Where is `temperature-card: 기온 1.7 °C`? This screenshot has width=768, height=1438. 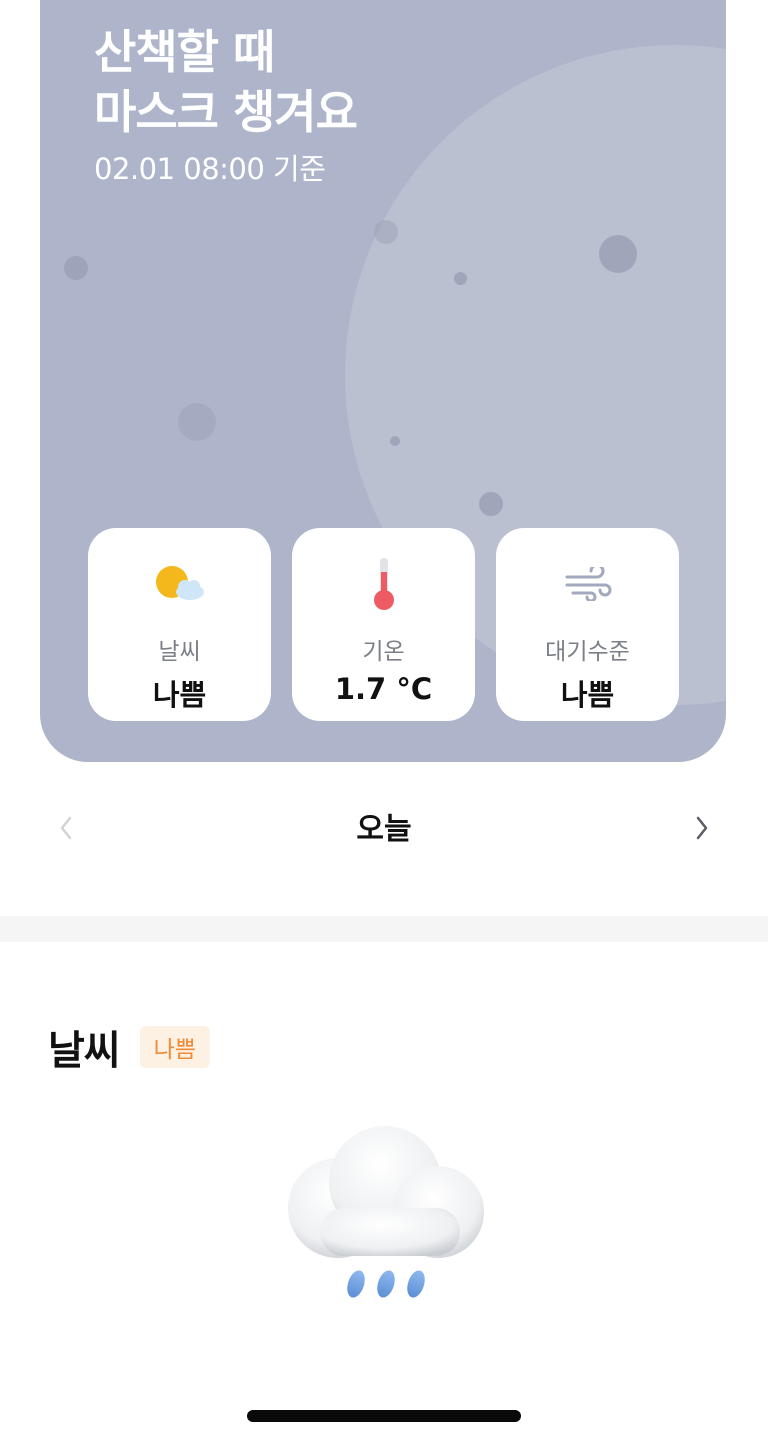 temperature-card: 기온 1.7 °C is located at coordinates (383, 624).